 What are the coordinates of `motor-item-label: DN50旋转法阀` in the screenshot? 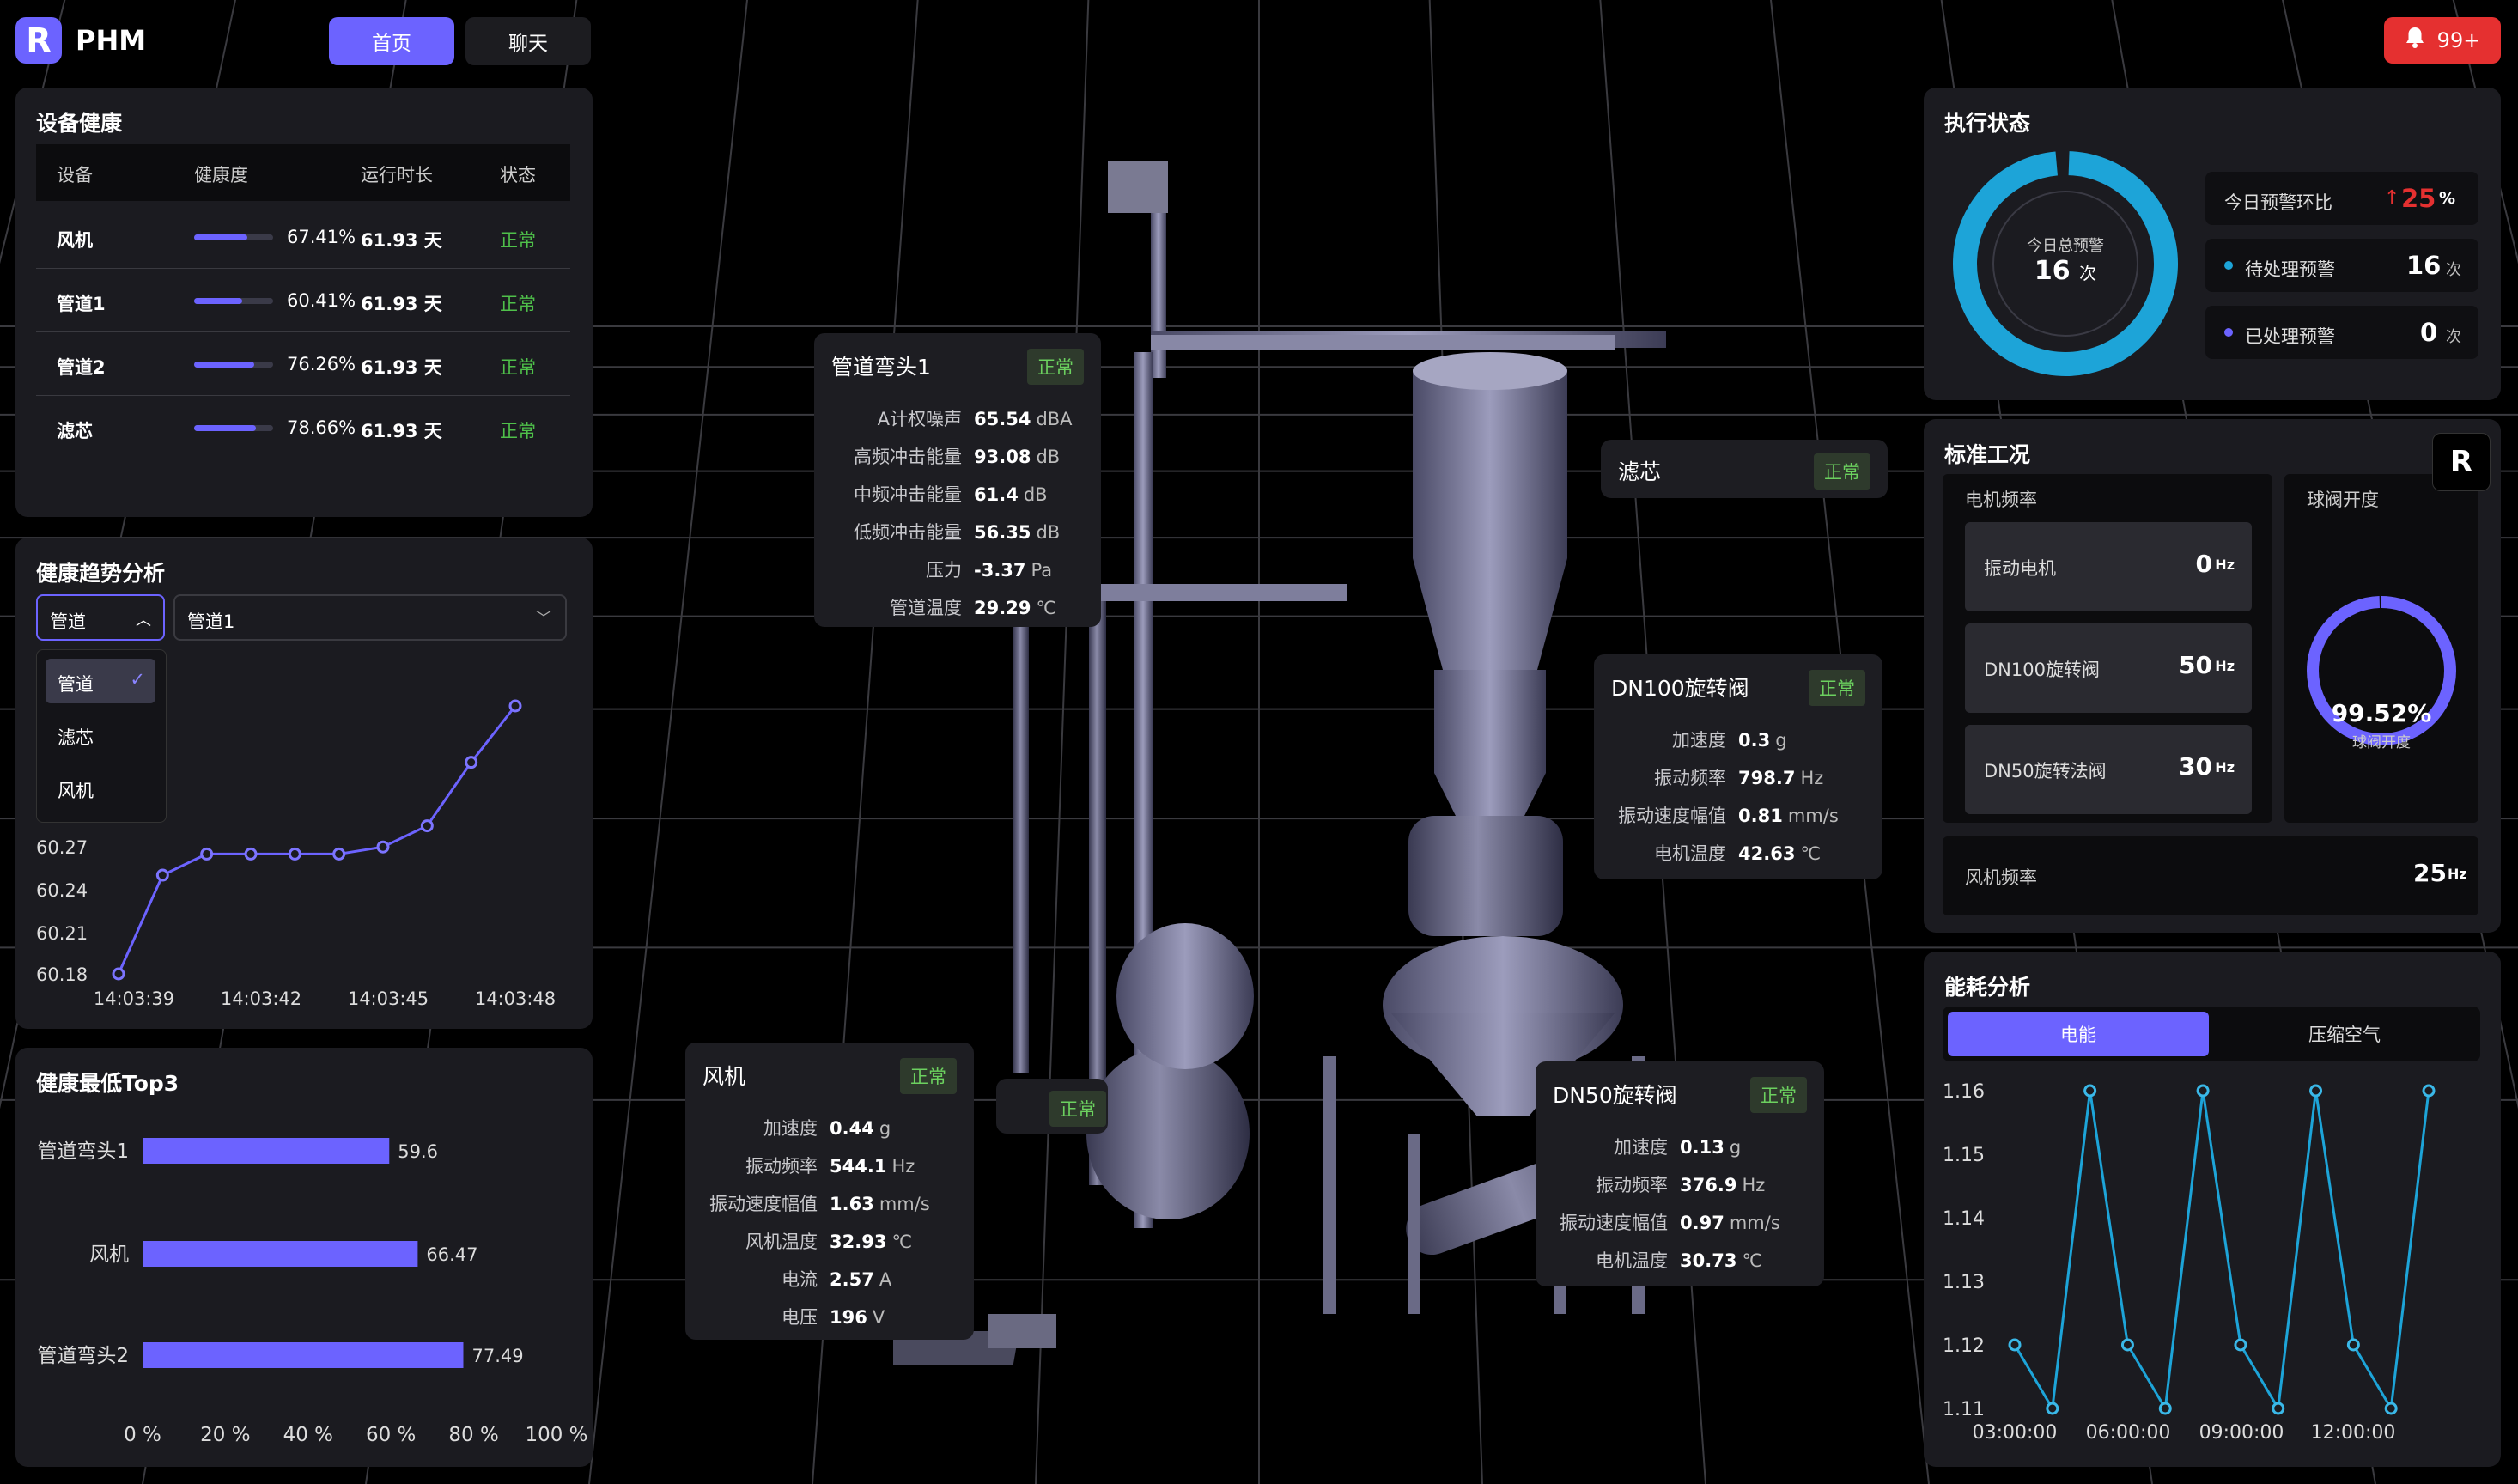 It's located at (2045, 771).